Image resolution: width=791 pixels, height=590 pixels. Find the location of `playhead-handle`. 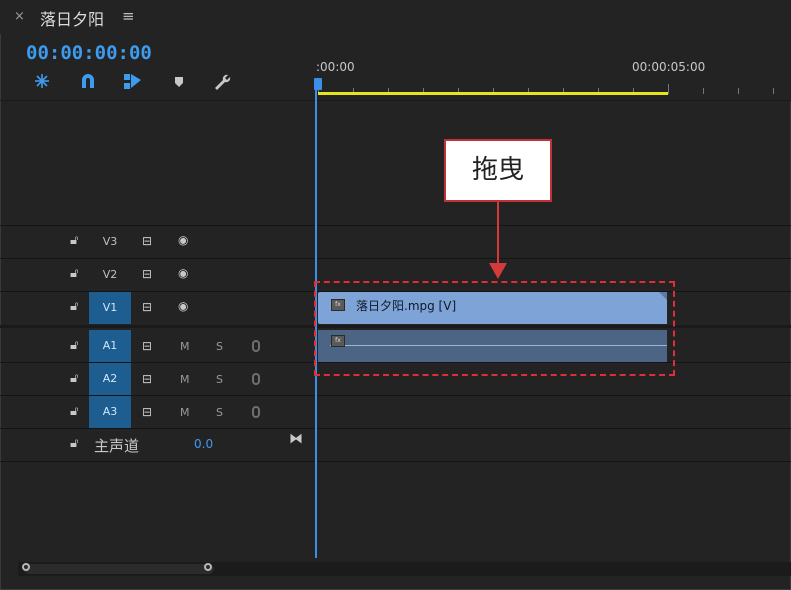

playhead-handle is located at coordinates (318, 84).